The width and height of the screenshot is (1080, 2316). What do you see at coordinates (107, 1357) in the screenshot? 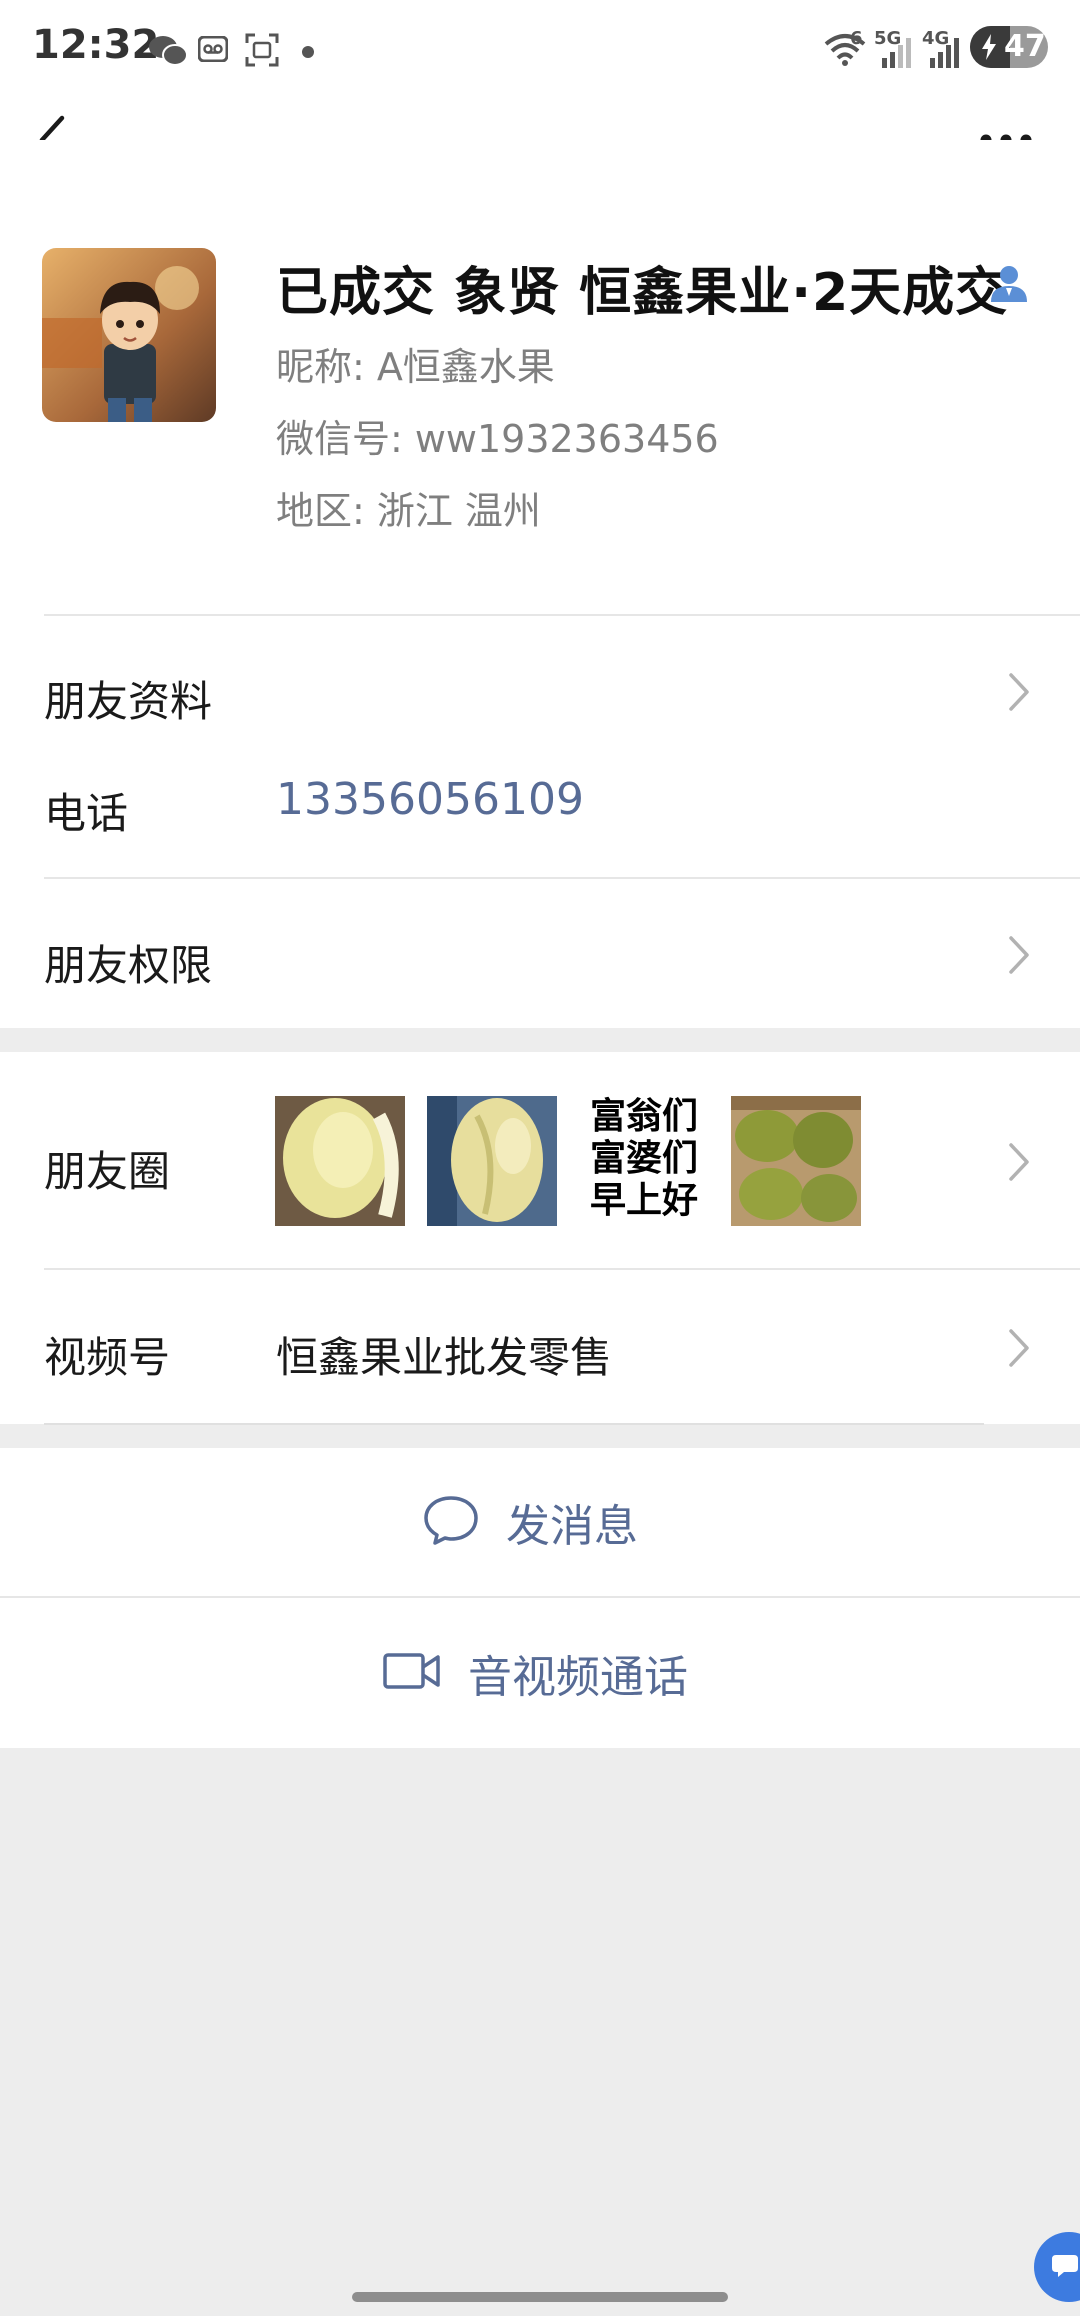
I see `channels-label: 视频号` at bounding box center [107, 1357].